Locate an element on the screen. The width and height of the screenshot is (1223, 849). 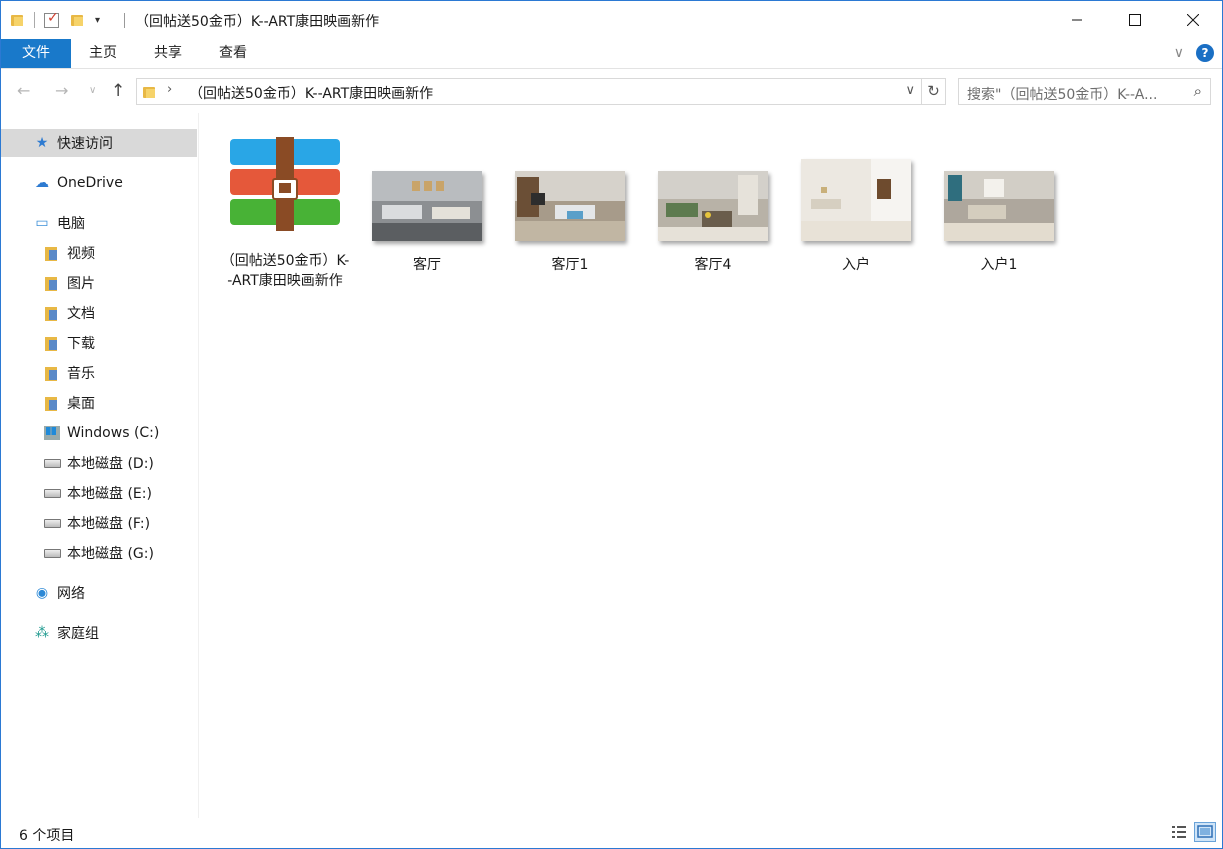
sidebar-item-this-pc: ▭ 电脑 is located at coordinates (99, 223).